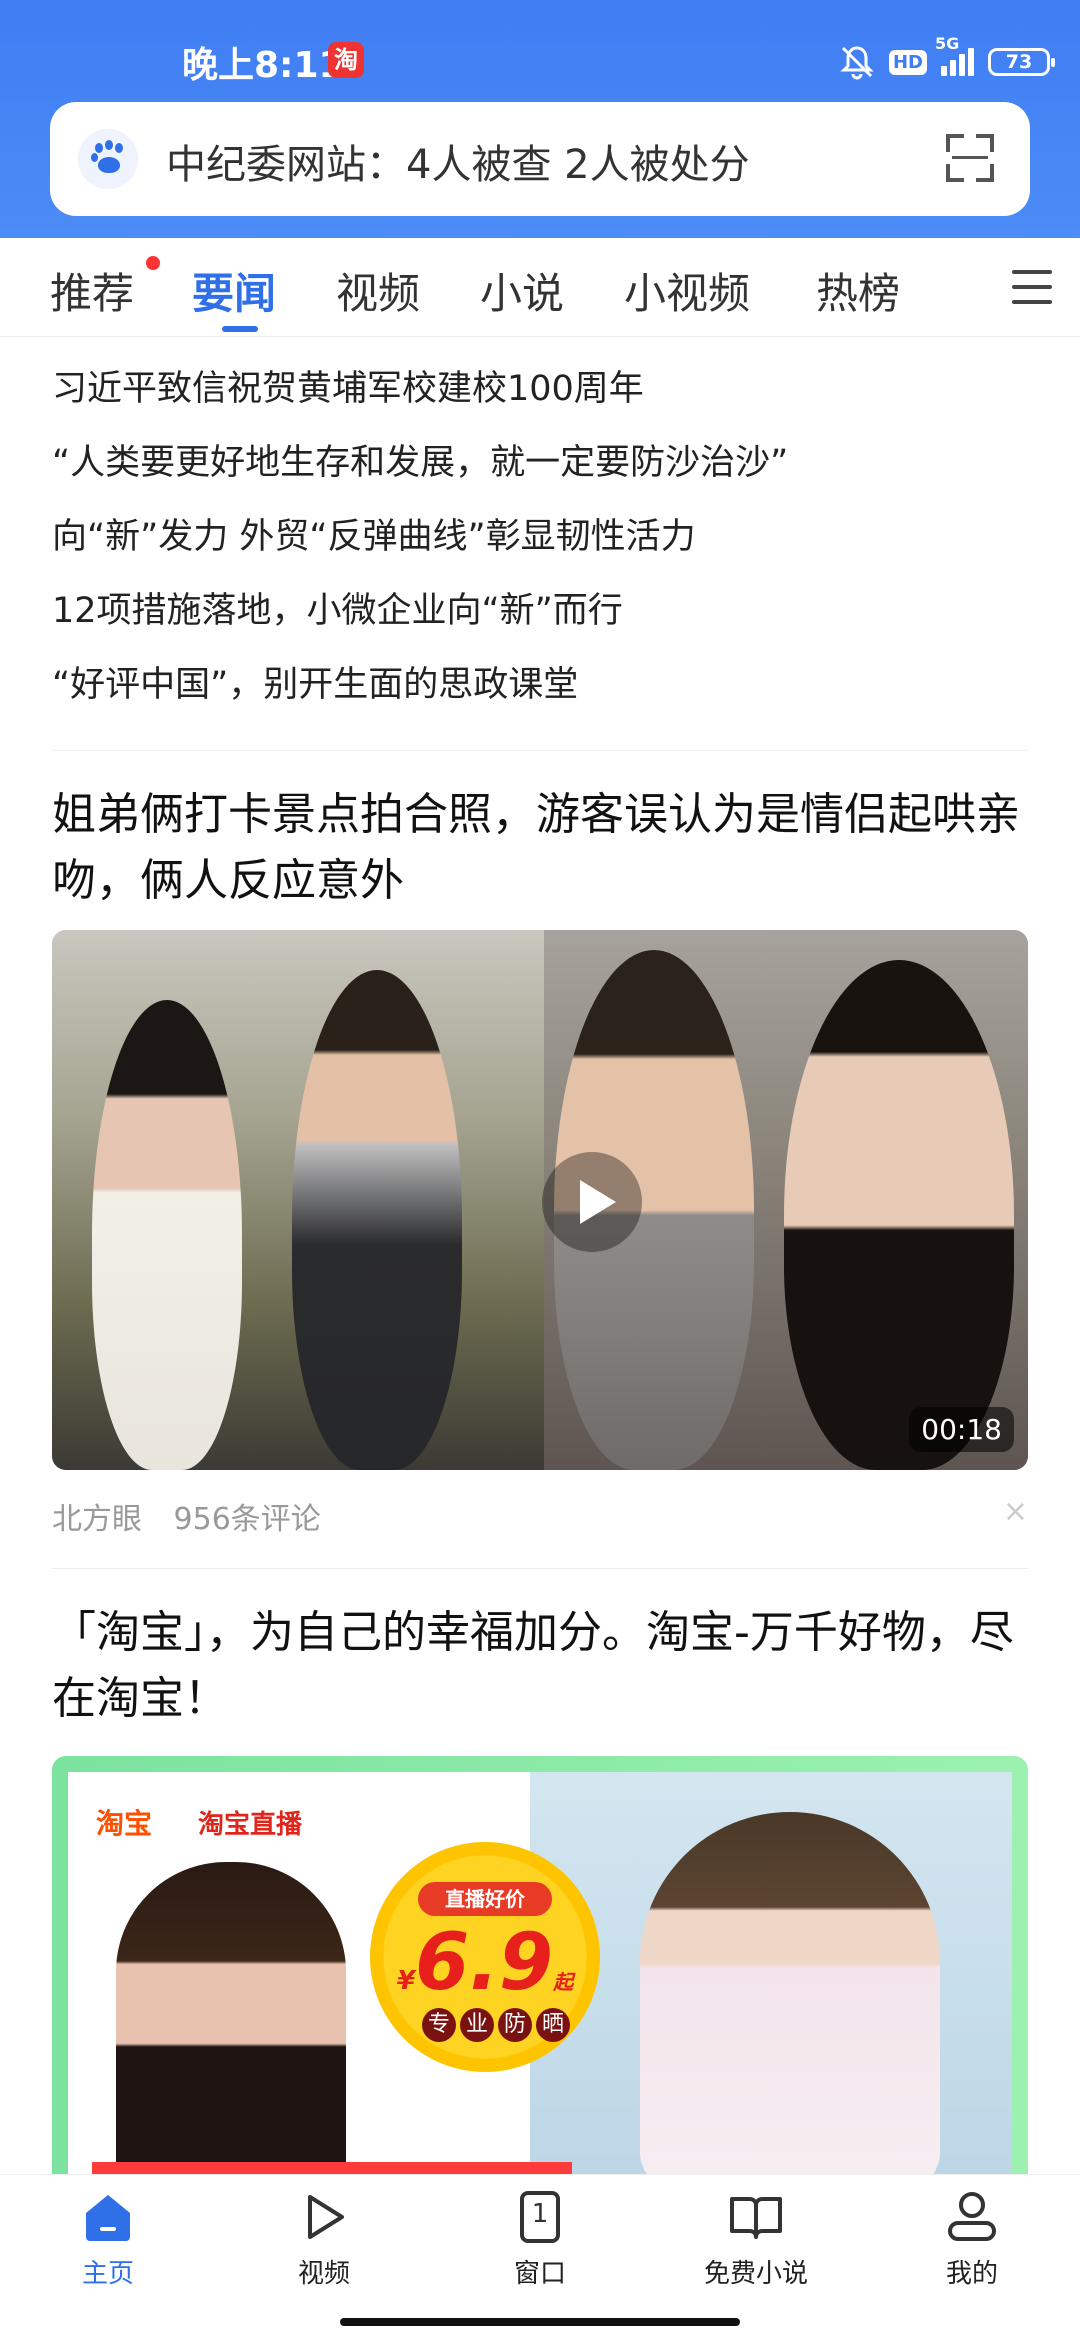 The width and height of the screenshot is (1080, 2341). What do you see at coordinates (961, 1429) in the screenshot?
I see `video-duration: 00:18` at bounding box center [961, 1429].